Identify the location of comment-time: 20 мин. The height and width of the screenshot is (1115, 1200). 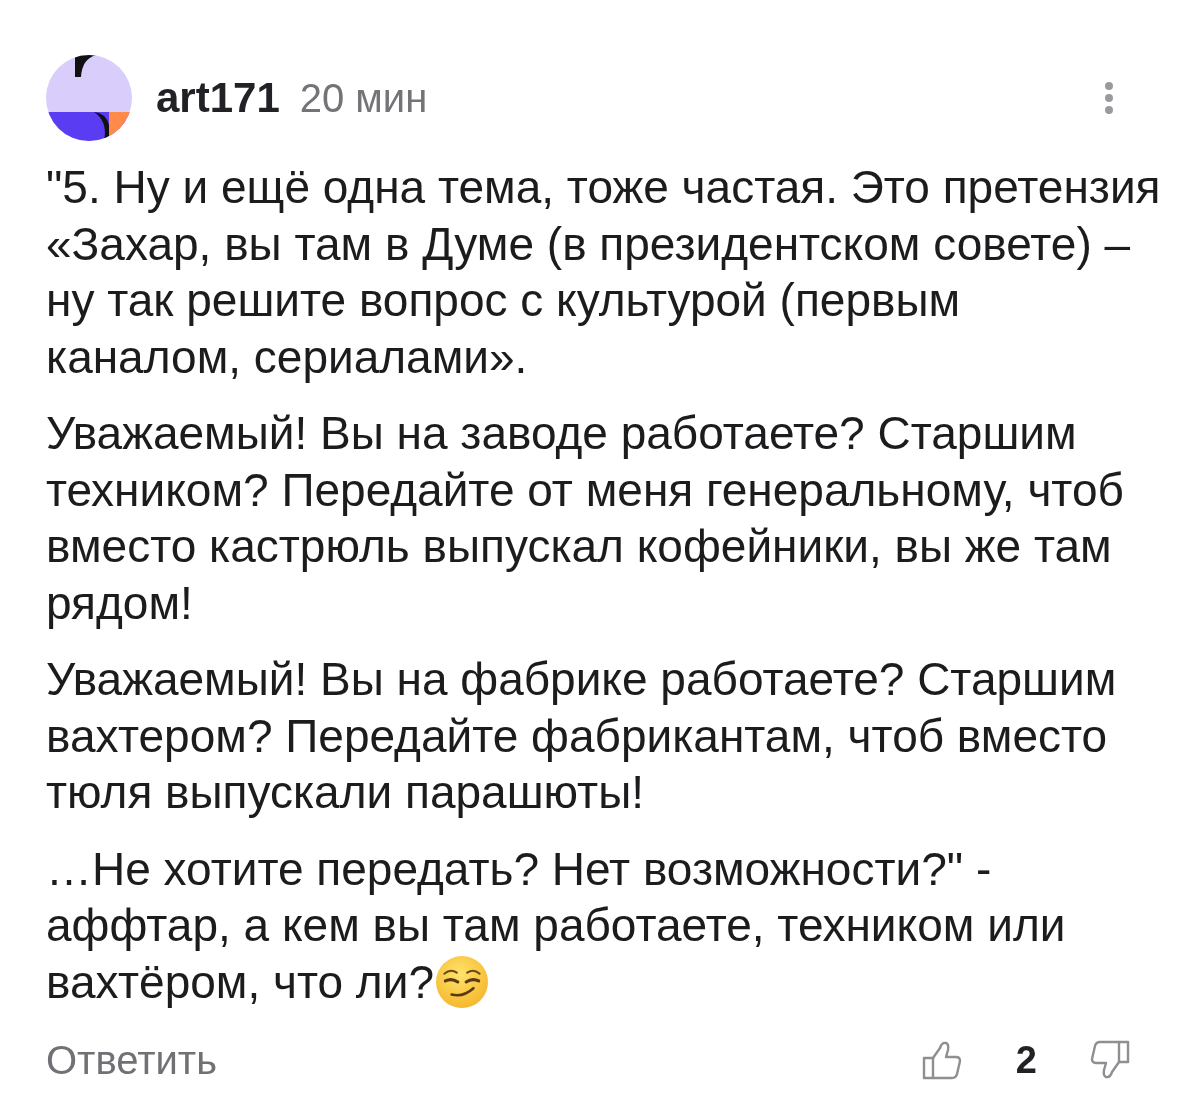
(363, 98).